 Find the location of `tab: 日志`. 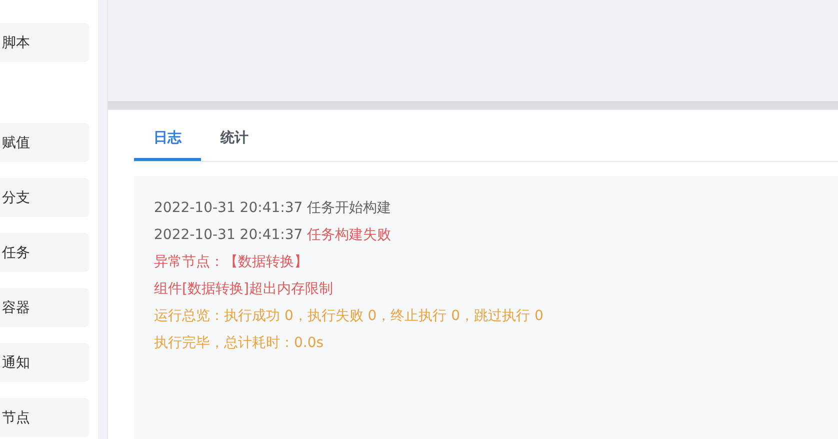

tab: 日志 is located at coordinates (167, 138).